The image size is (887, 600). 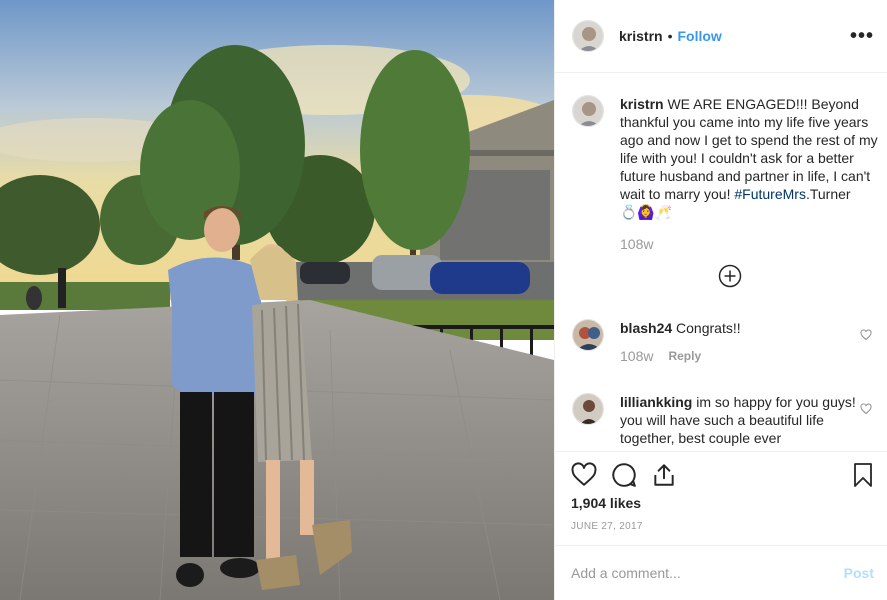 What do you see at coordinates (641, 36) in the screenshot?
I see `author-username: kristrn` at bounding box center [641, 36].